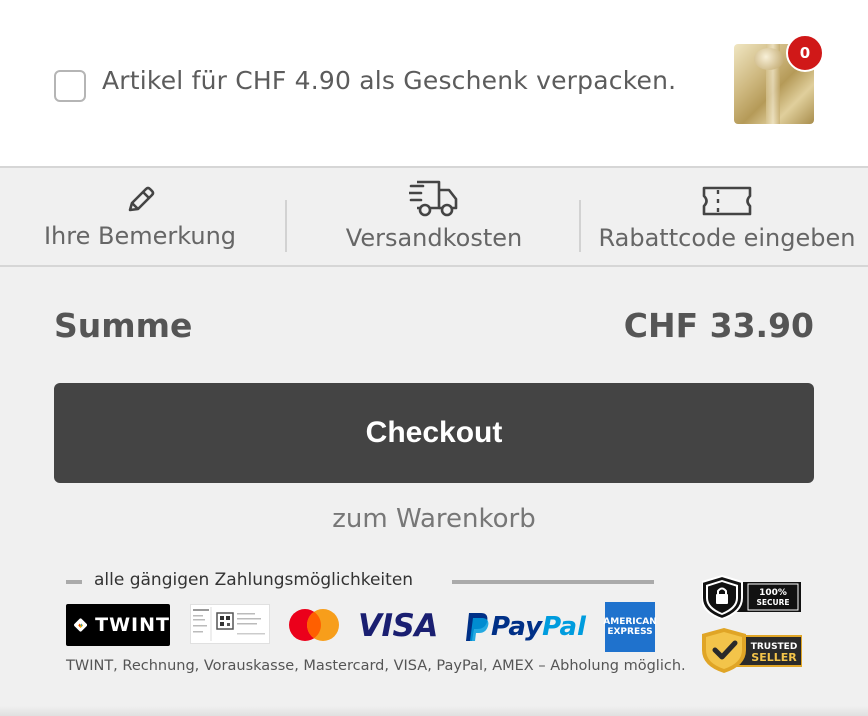  Describe the element at coordinates (769, 59) in the screenshot. I see `gift-bow` at that location.